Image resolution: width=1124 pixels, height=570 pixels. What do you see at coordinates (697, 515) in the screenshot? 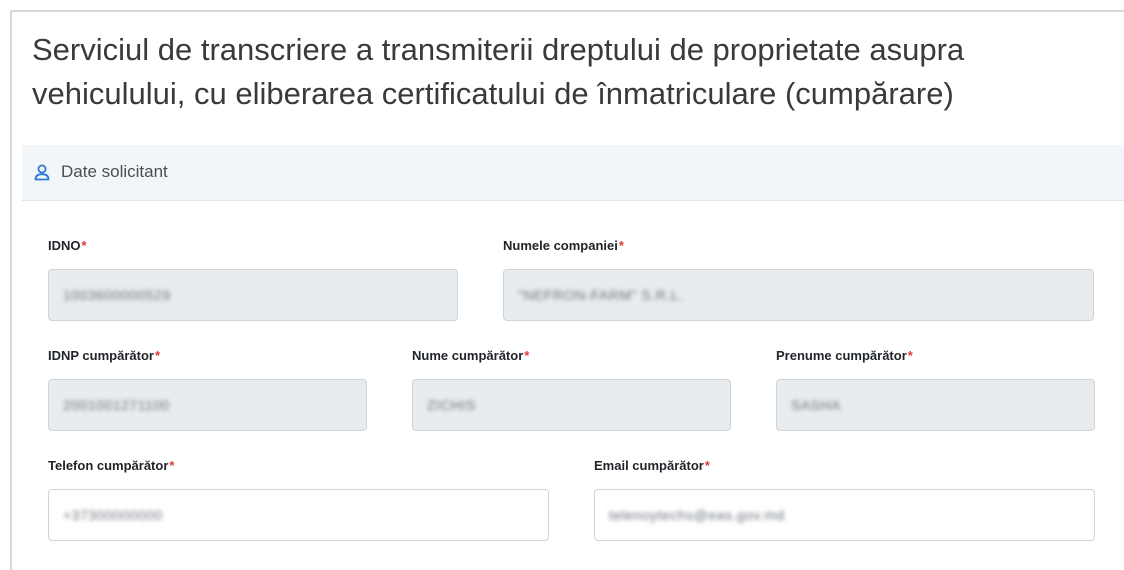
I see `buyer-email-value: telenoytechs@eas.gov.md` at bounding box center [697, 515].